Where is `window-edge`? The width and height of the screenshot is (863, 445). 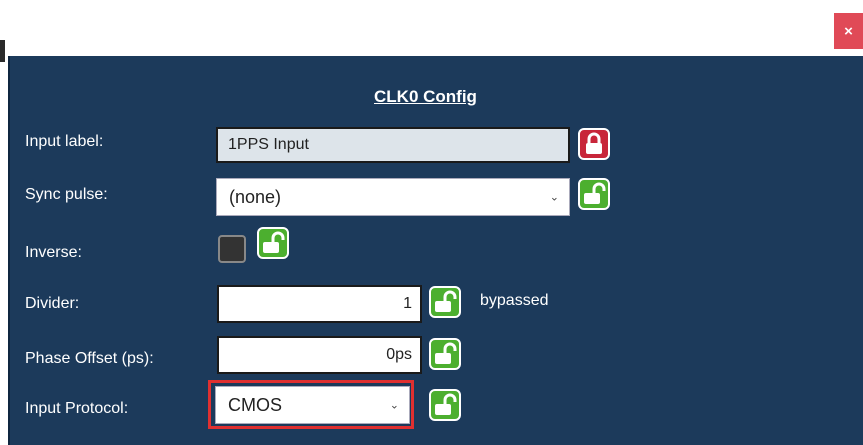
window-edge is located at coordinates (2, 51).